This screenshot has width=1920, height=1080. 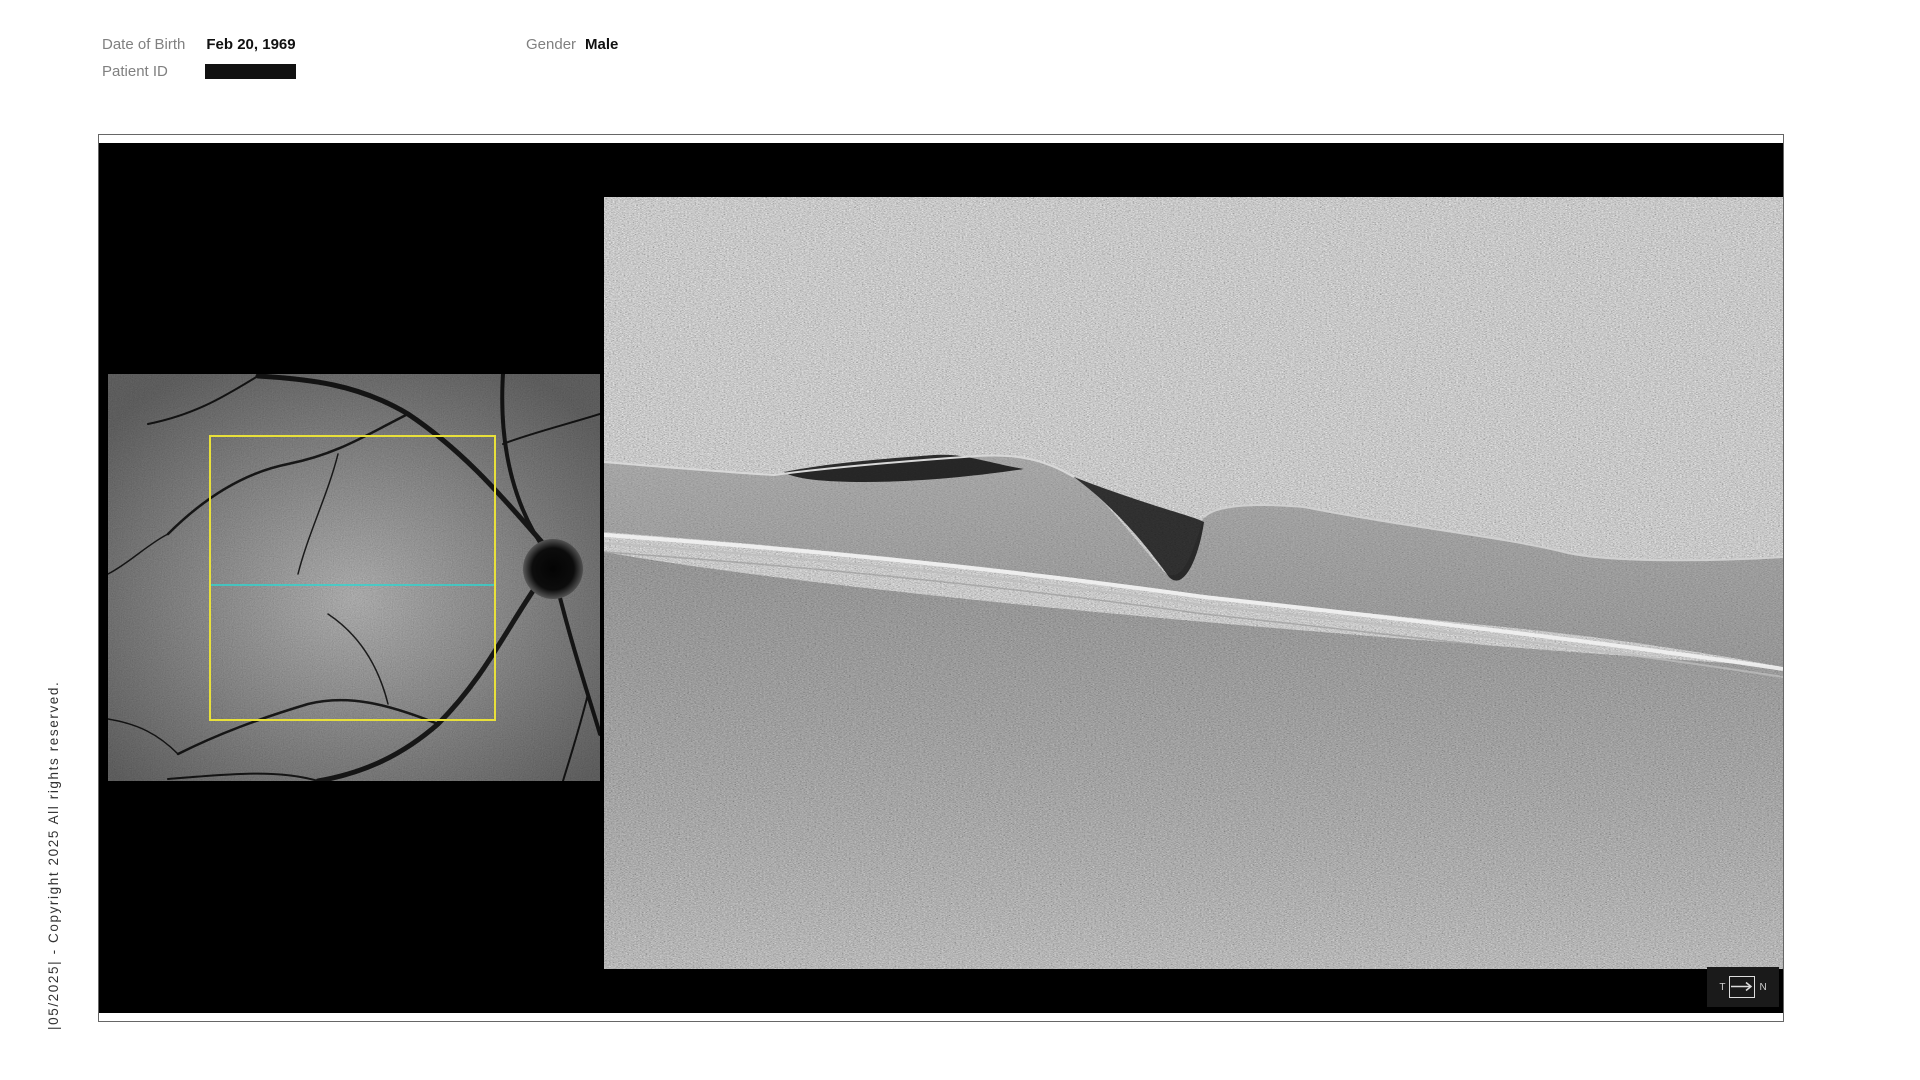 What do you see at coordinates (1763, 987) in the screenshot?
I see `orientation-nasal: N` at bounding box center [1763, 987].